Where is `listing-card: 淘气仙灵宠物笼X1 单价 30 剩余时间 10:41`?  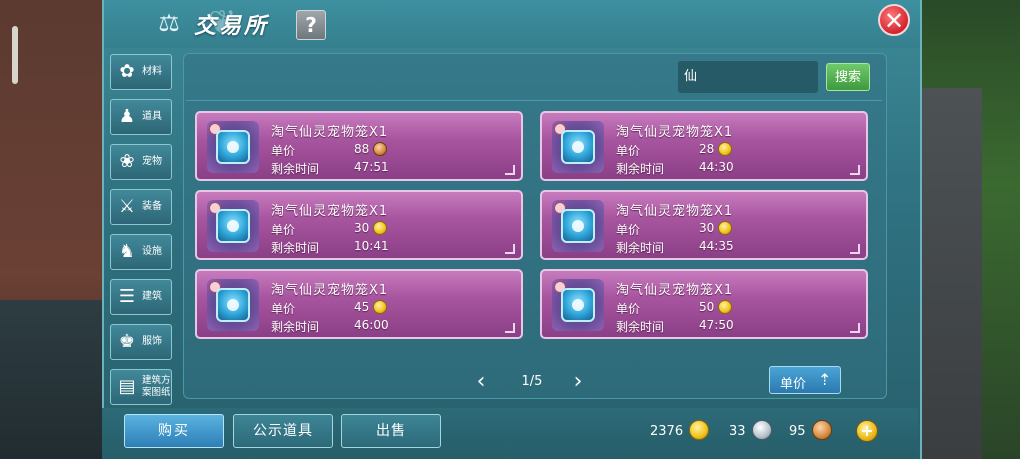 listing-card: 淘气仙灵宠物笼X1 单价 30 剩余时间 10:41 is located at coordinates (359, 225).